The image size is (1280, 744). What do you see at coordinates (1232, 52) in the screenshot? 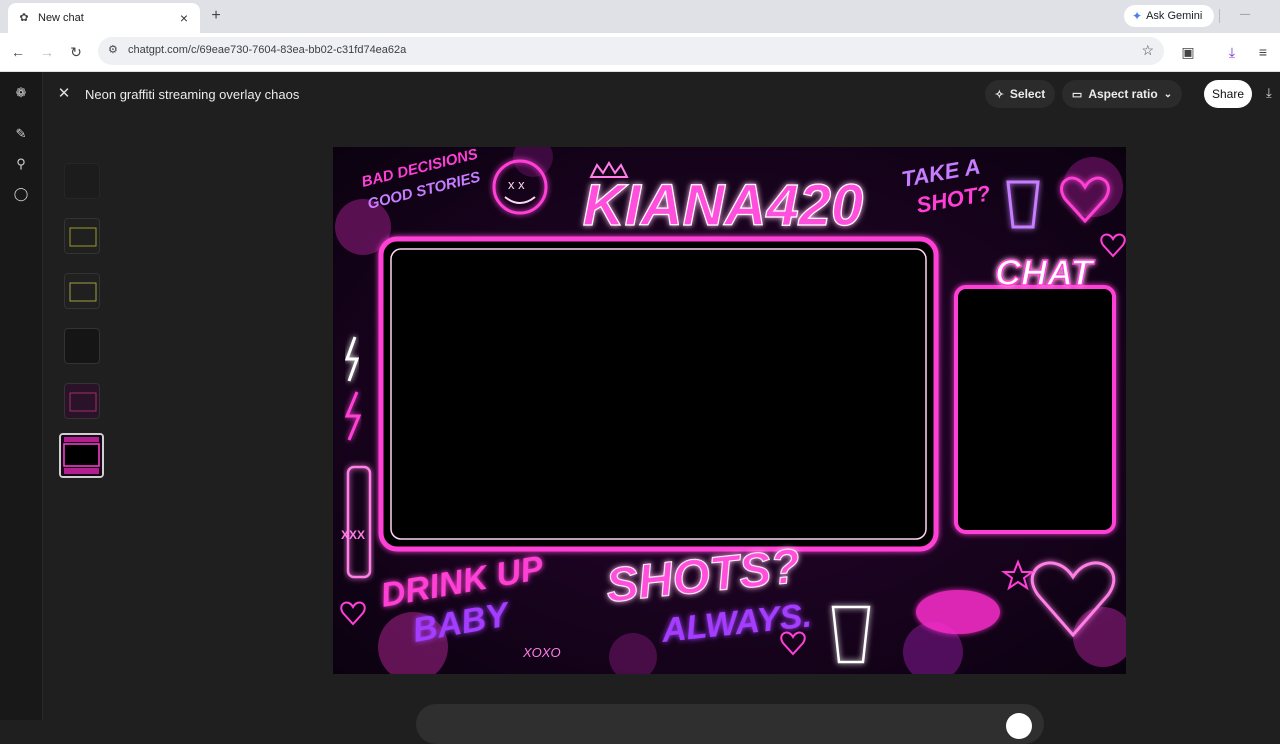
I see `download-icon: ⤓` at bounding box center [1232, 52].